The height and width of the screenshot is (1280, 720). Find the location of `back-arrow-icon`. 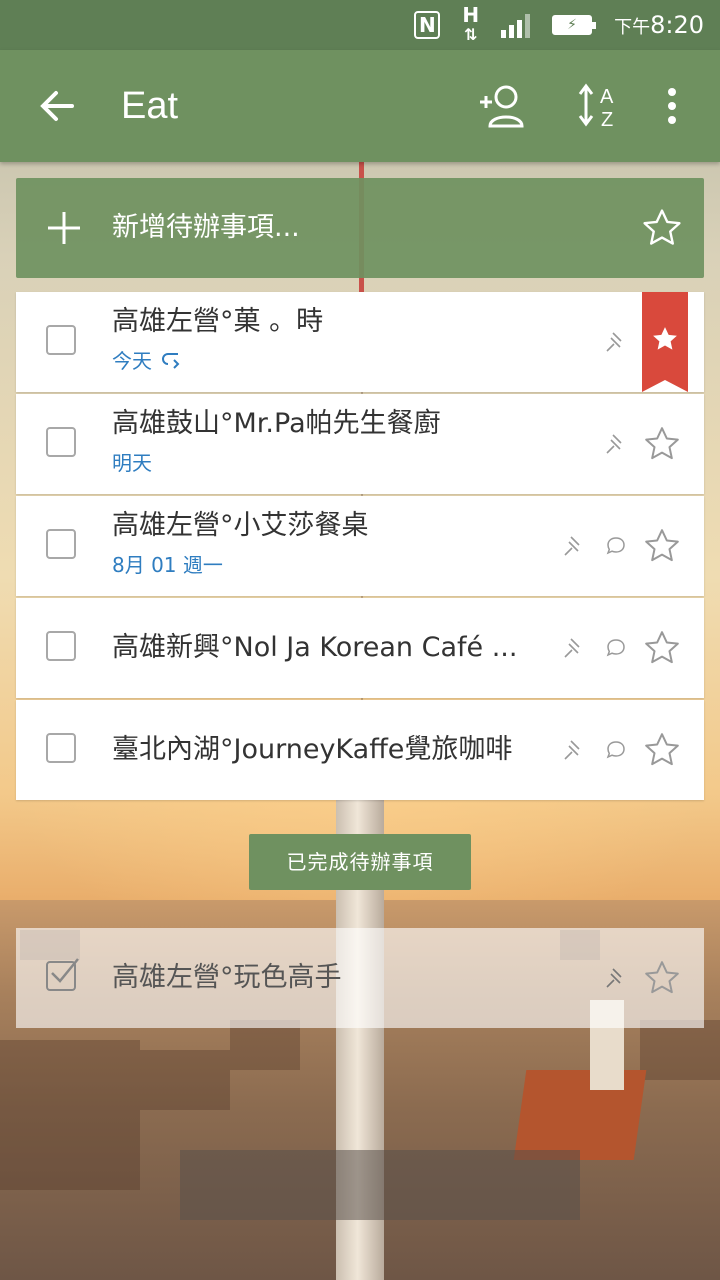

back-arrow-icon is located at coordinates (58, 106).